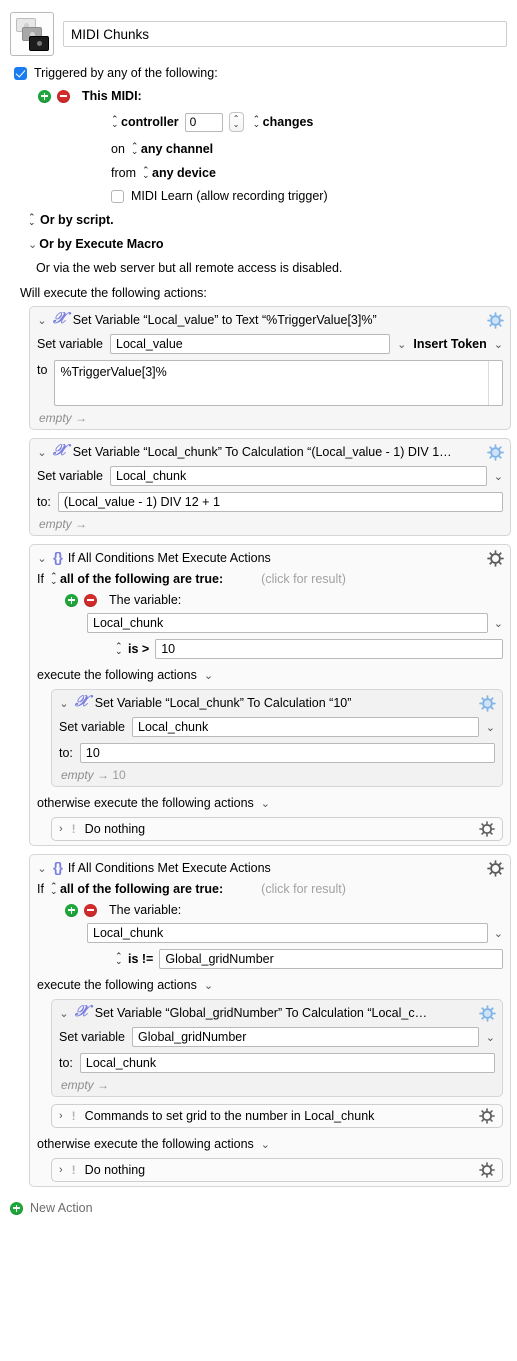 This screenshot has height=1361, width=517. Describe the element at coordinates (288, 122) in the screenshot. I see `changes-label: changes` at that location.